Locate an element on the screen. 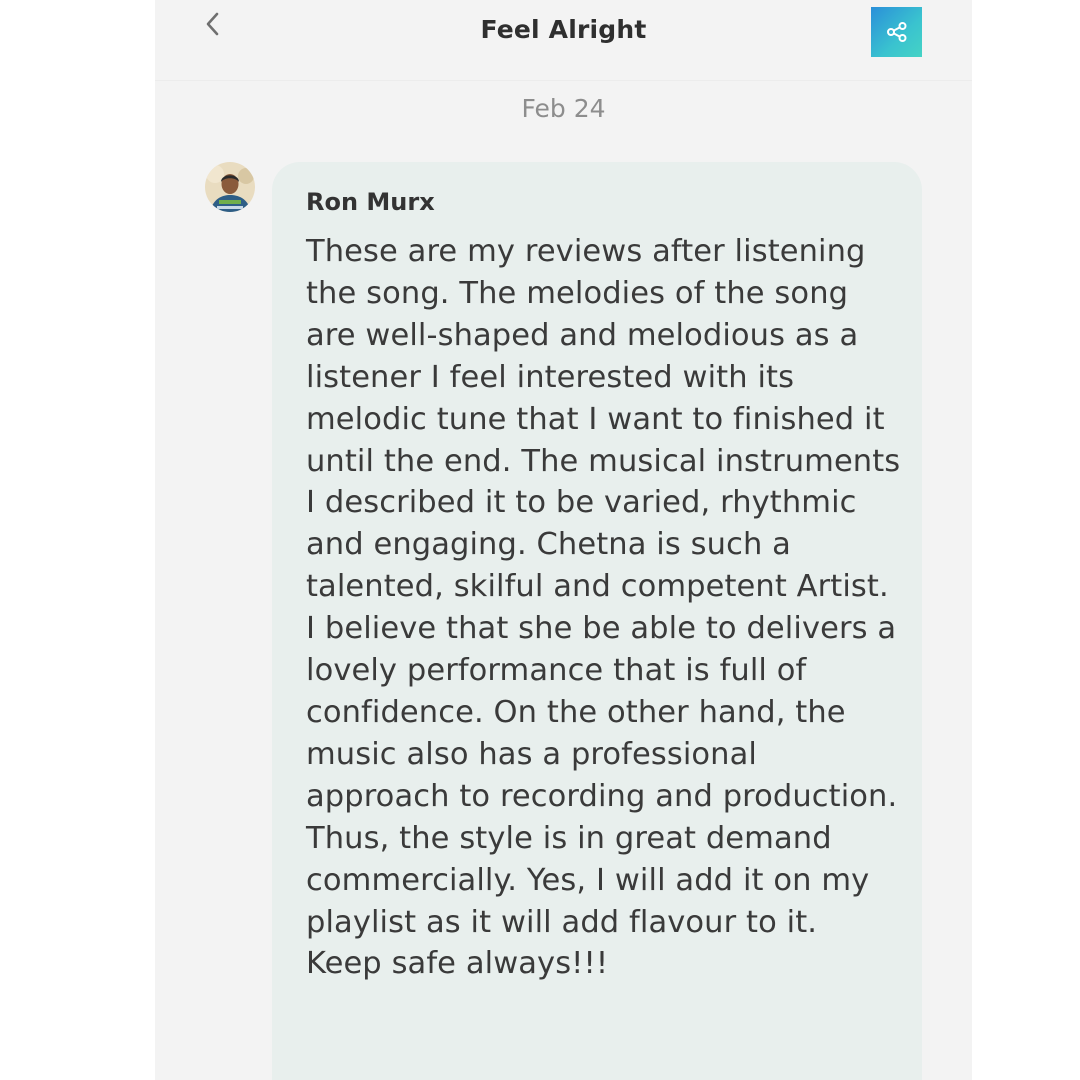 The height and width of the screenshot is (1080, 1080). share-icon is located at coordinates (896, 32).